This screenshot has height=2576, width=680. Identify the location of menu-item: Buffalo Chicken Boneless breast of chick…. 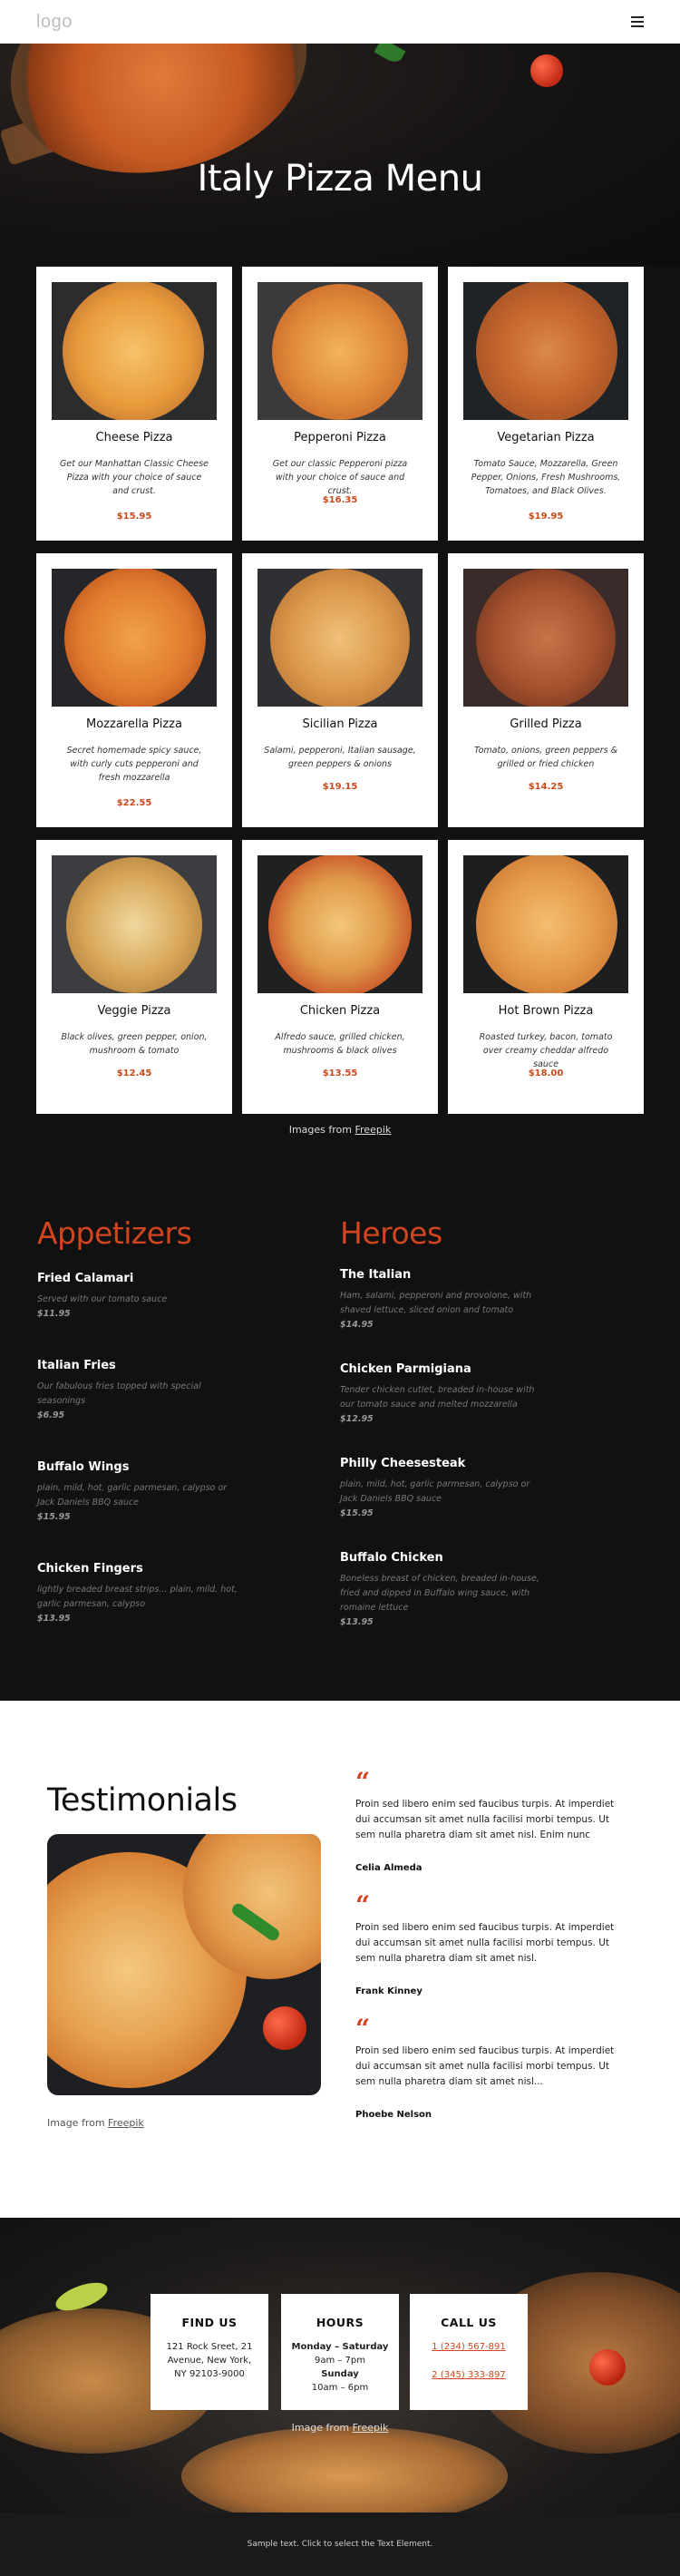
(444, 1589).